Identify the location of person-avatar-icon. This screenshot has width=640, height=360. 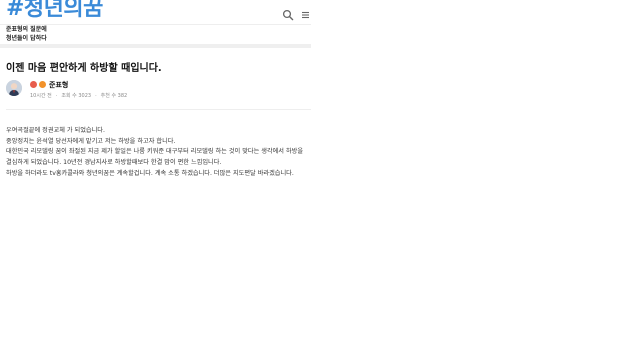
(14, 88).